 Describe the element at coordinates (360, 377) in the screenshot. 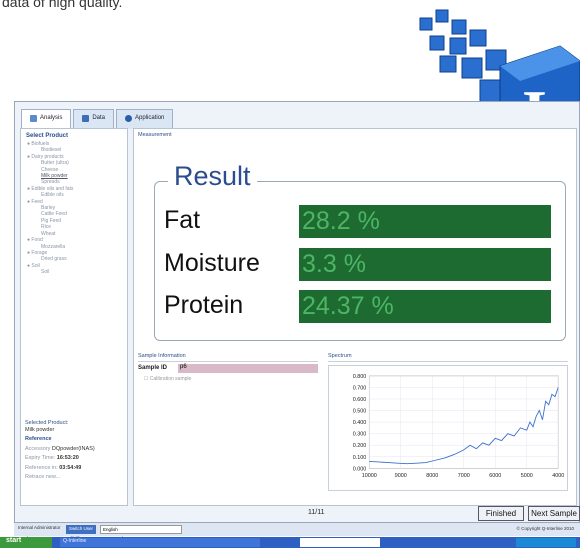

I see `y-tick-label: 0.800` at that location.